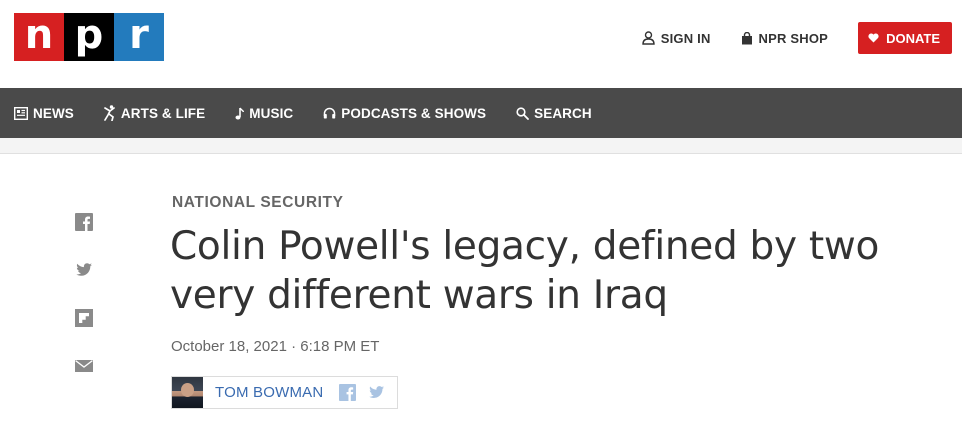  Describe the element at coordinates (685, 38) in the screenshot. I see `sign-in-label: SIGN IN` at that location.